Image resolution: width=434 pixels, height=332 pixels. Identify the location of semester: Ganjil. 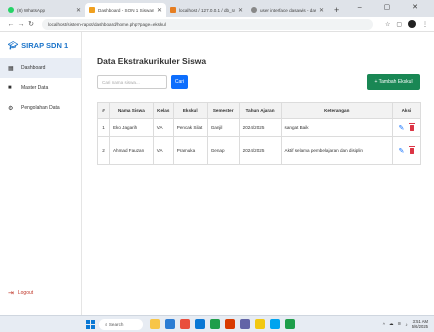
(223, 127).